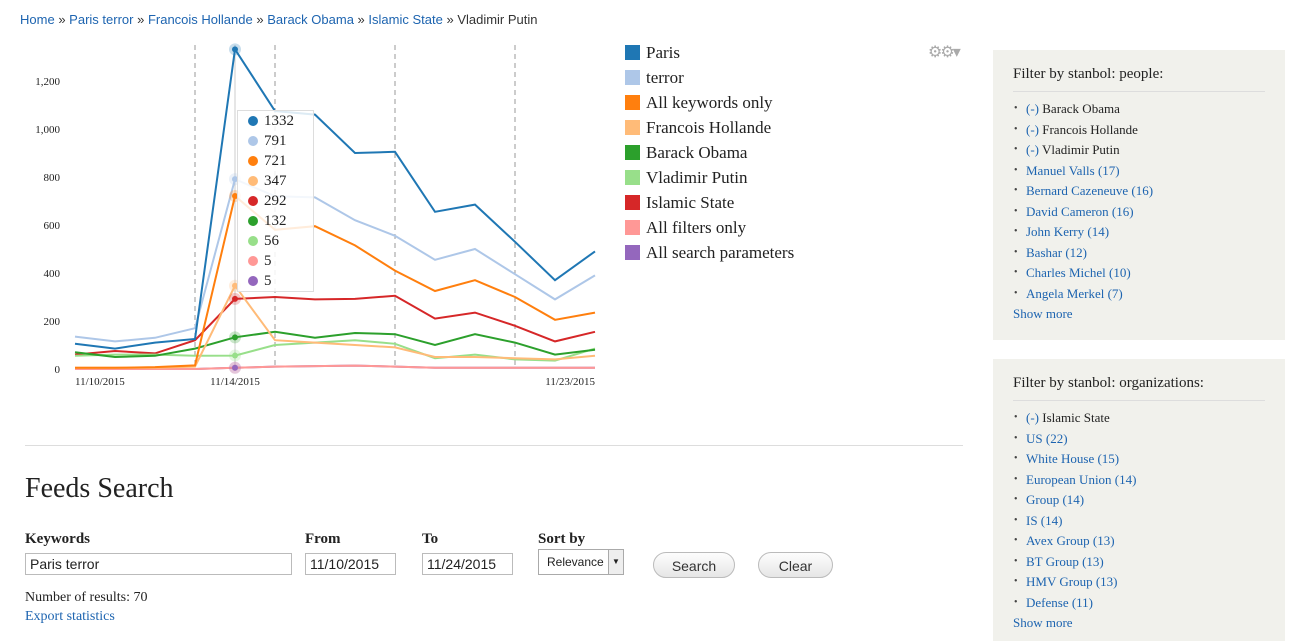 The image size is (1297, 641). I want to click on people-filter-link: David Cameron (16), so click(1080, 211).